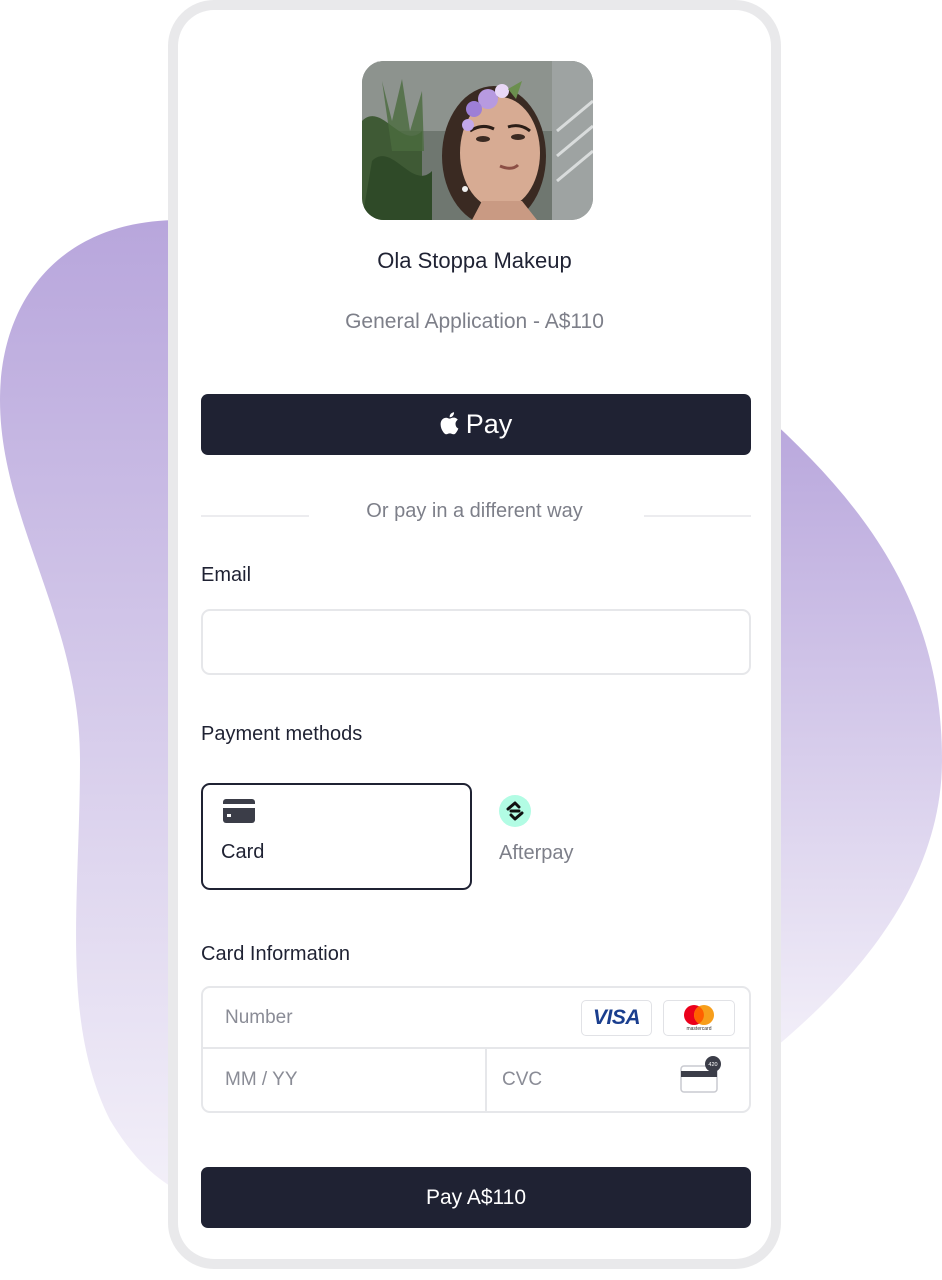 This screenshot has width=942, height=1280. Describe the element at coordinates (536, 853) in the screenshot. I see `payment-method-afterpay-label: Afterpay` at that location.